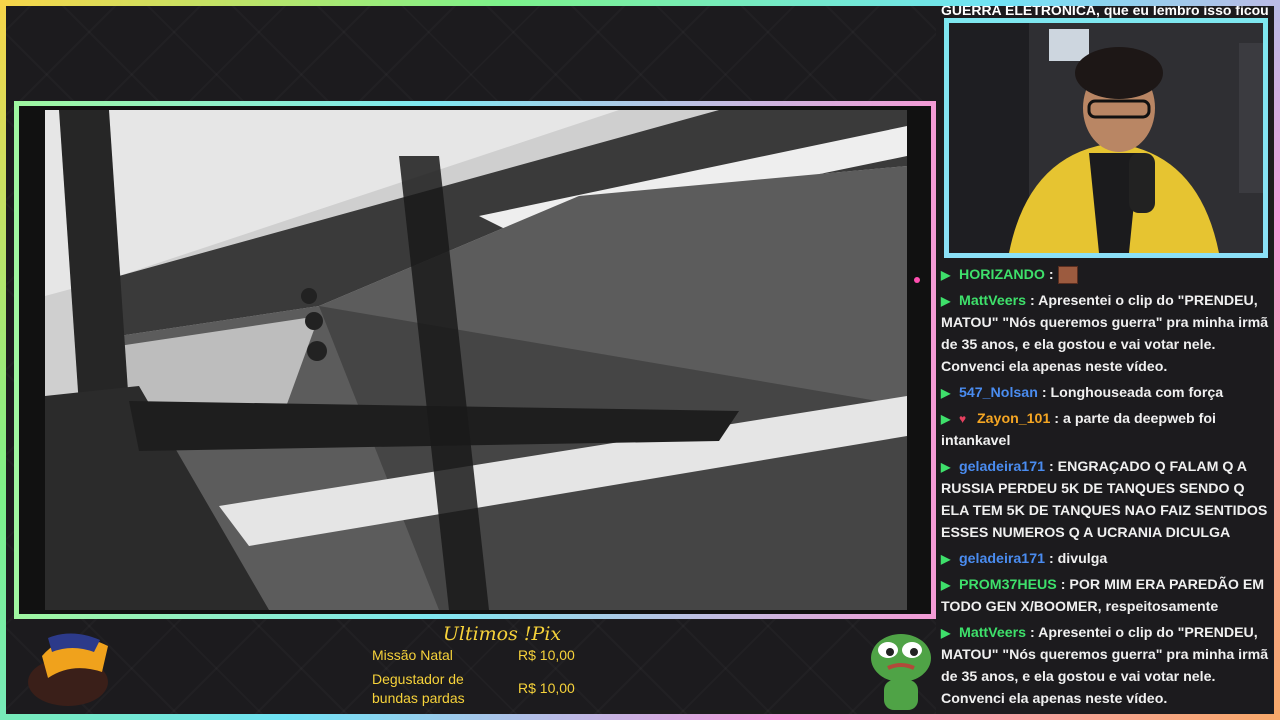  Describe the element at coordinates (418, 679) in the screenshot. I see `pix-entry-name: Degustador de` at that location.